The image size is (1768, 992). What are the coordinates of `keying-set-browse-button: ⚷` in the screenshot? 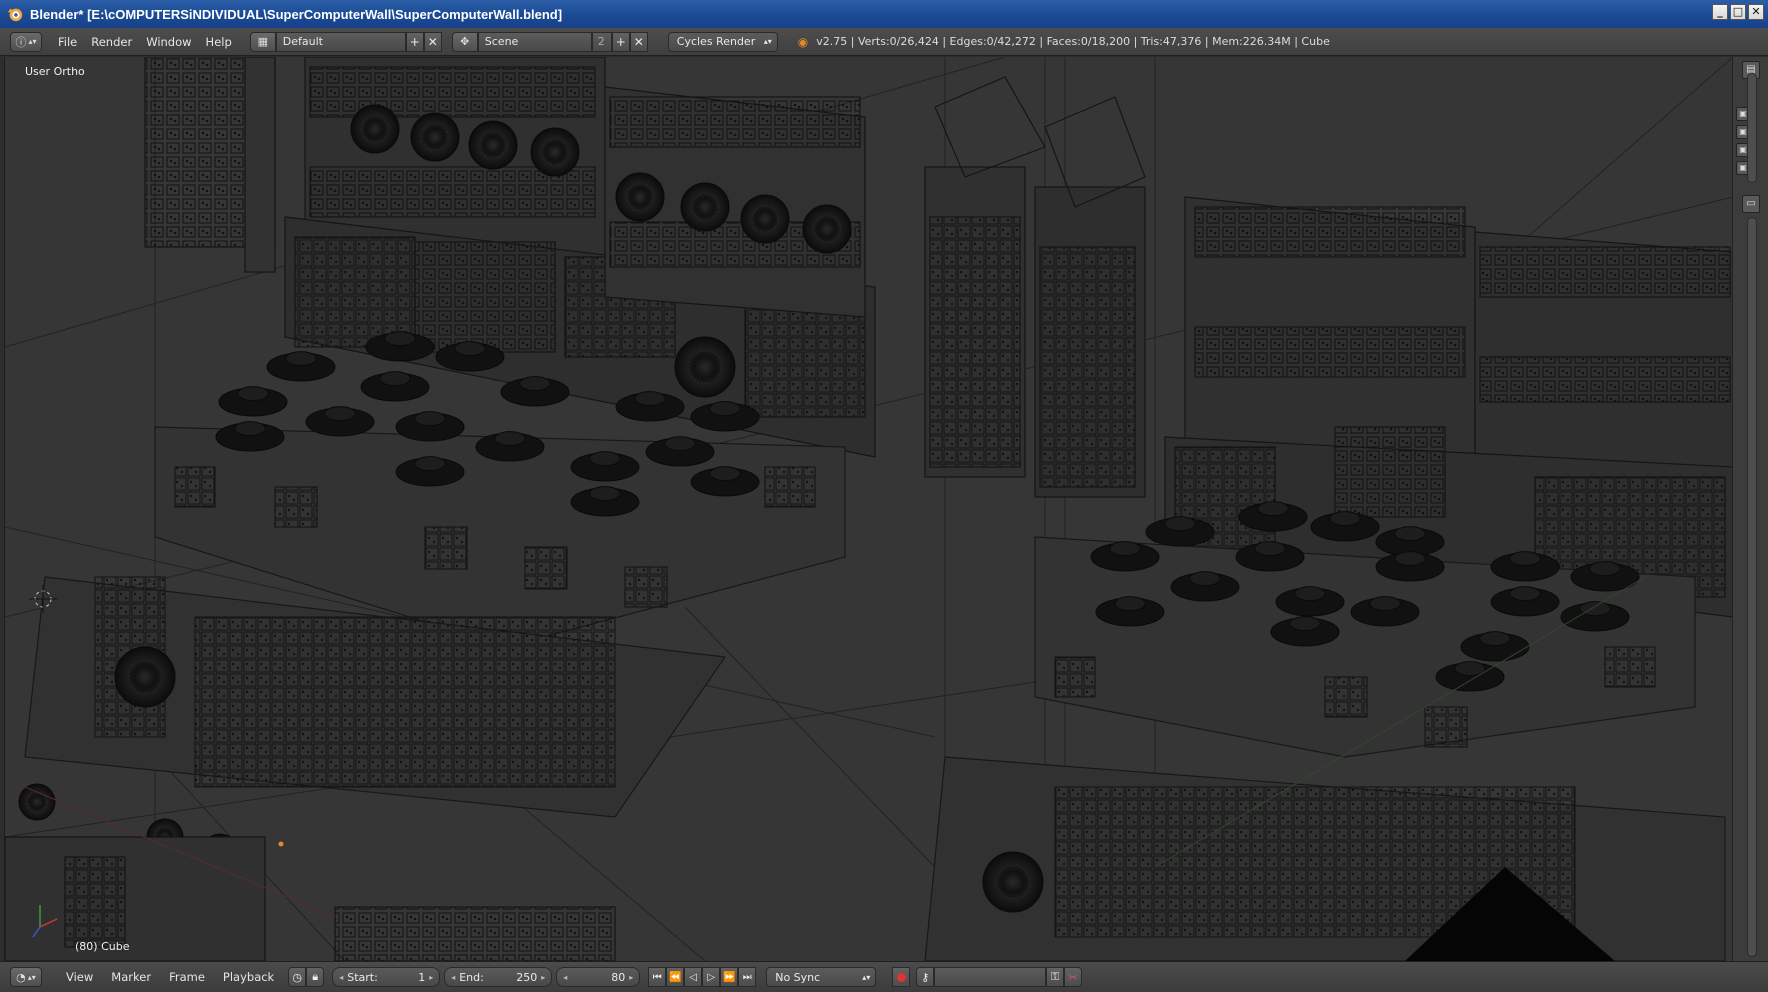 It's located at (925, 977).